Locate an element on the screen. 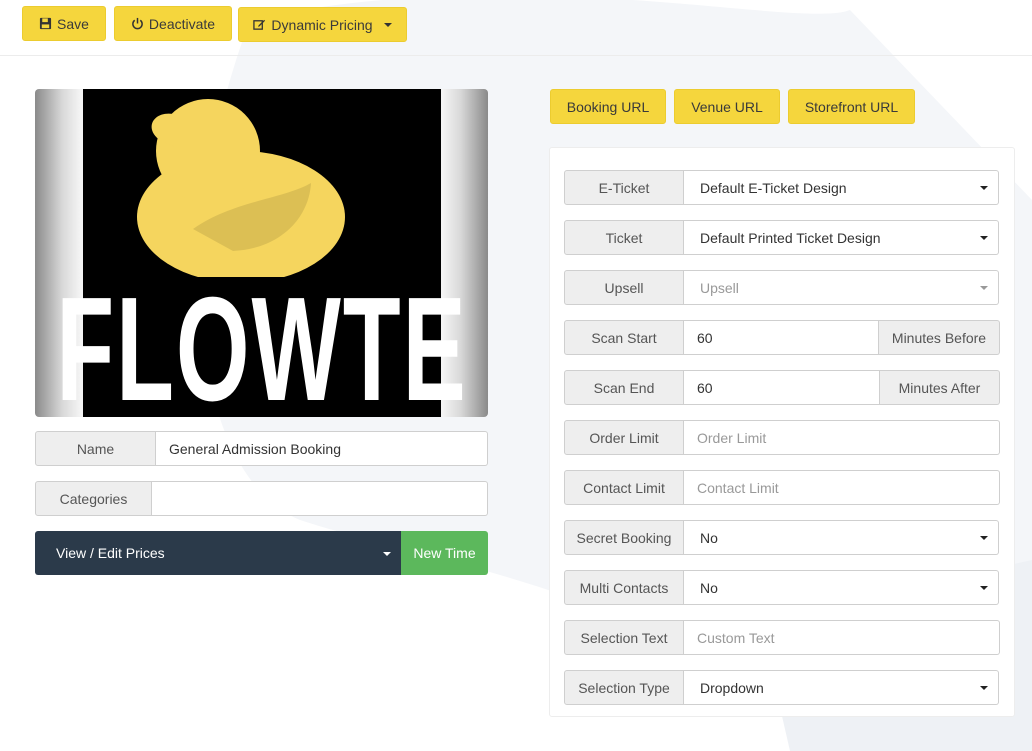  new-time-button: New Time is located at coordinates (444, 553).